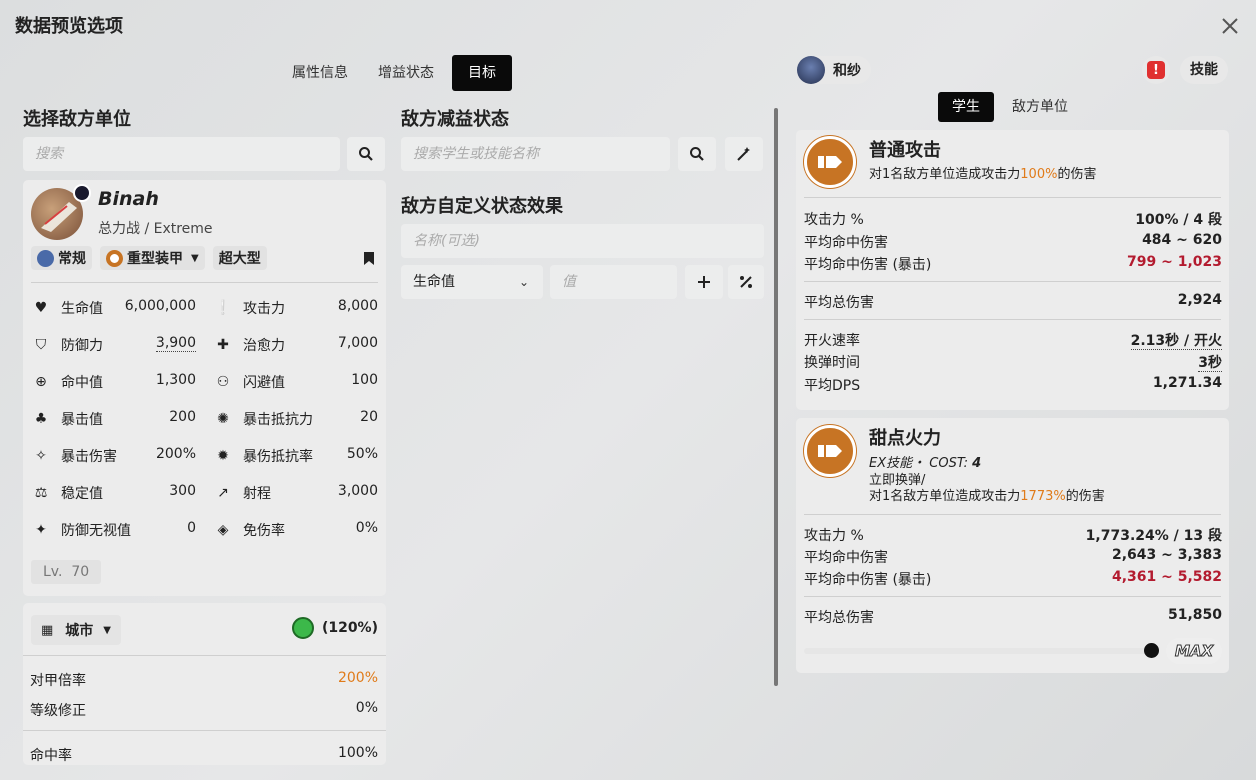 This screenshot has width=1256, height=780. What do you see at coordinates (72, 259) in the screenshot?
I see `attack-type-label: 常规` at bounding box center [72, 259].